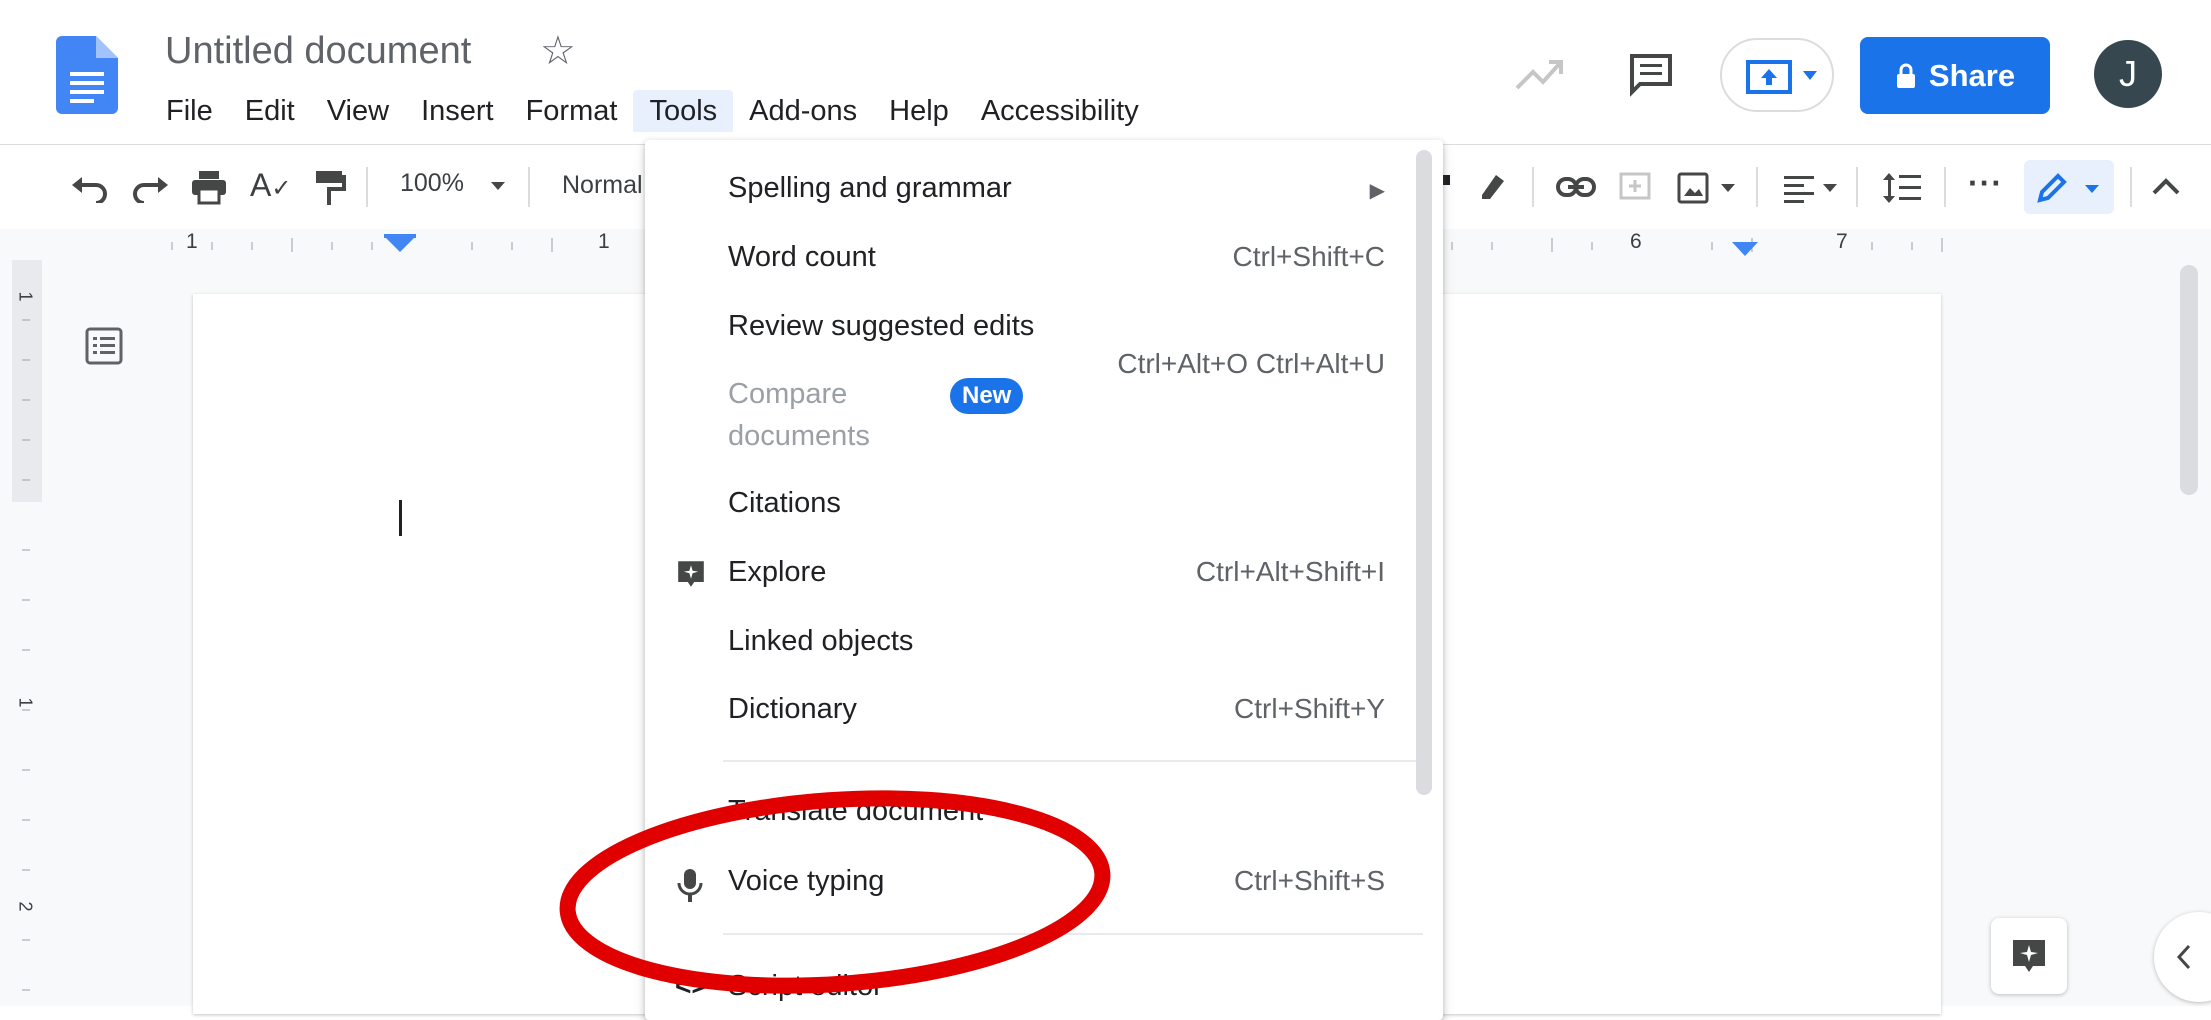 The width and height of the screenshot is (2211, 1020). I want to click on add-comment-icon, so click(1635, 187).